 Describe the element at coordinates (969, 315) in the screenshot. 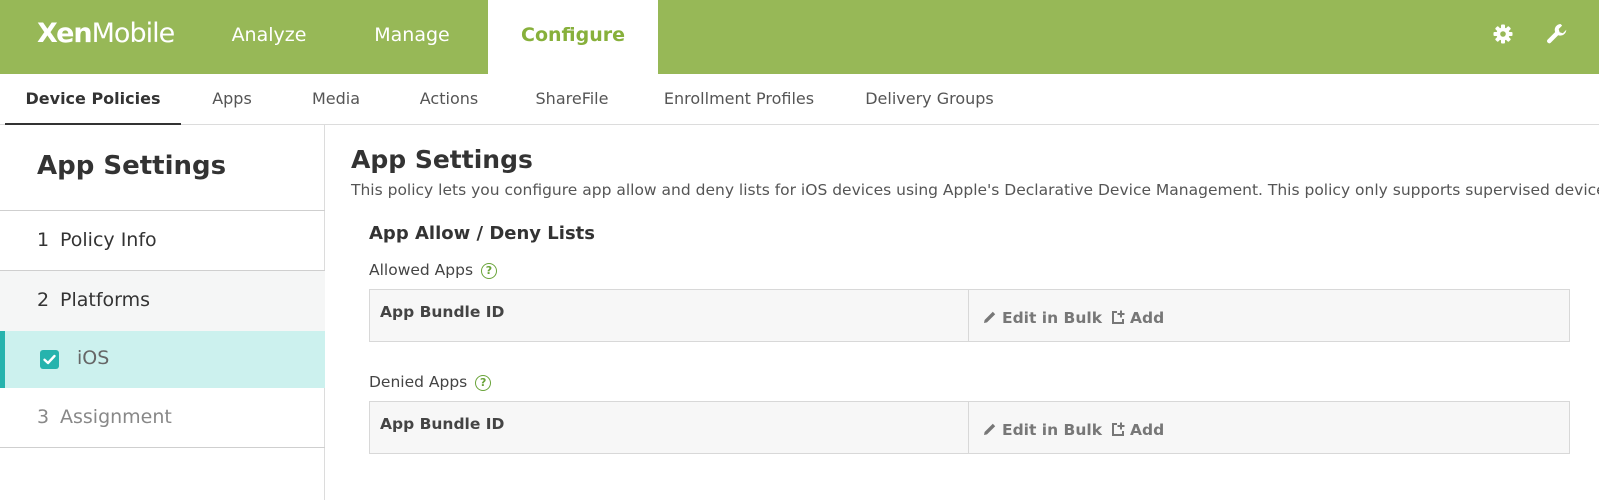

I see `allowed-apps-table: App Bundle ID Edit in Bulk Add` at that location.